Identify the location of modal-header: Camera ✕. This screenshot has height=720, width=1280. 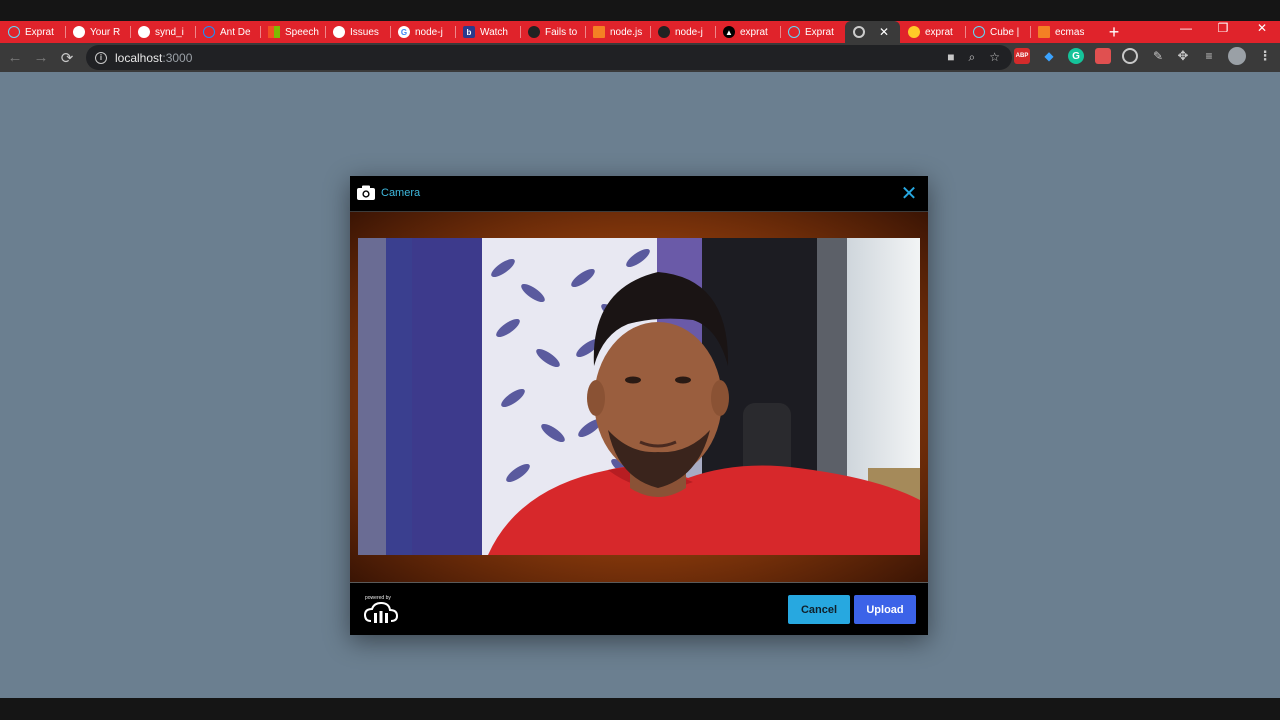
(639, 194).